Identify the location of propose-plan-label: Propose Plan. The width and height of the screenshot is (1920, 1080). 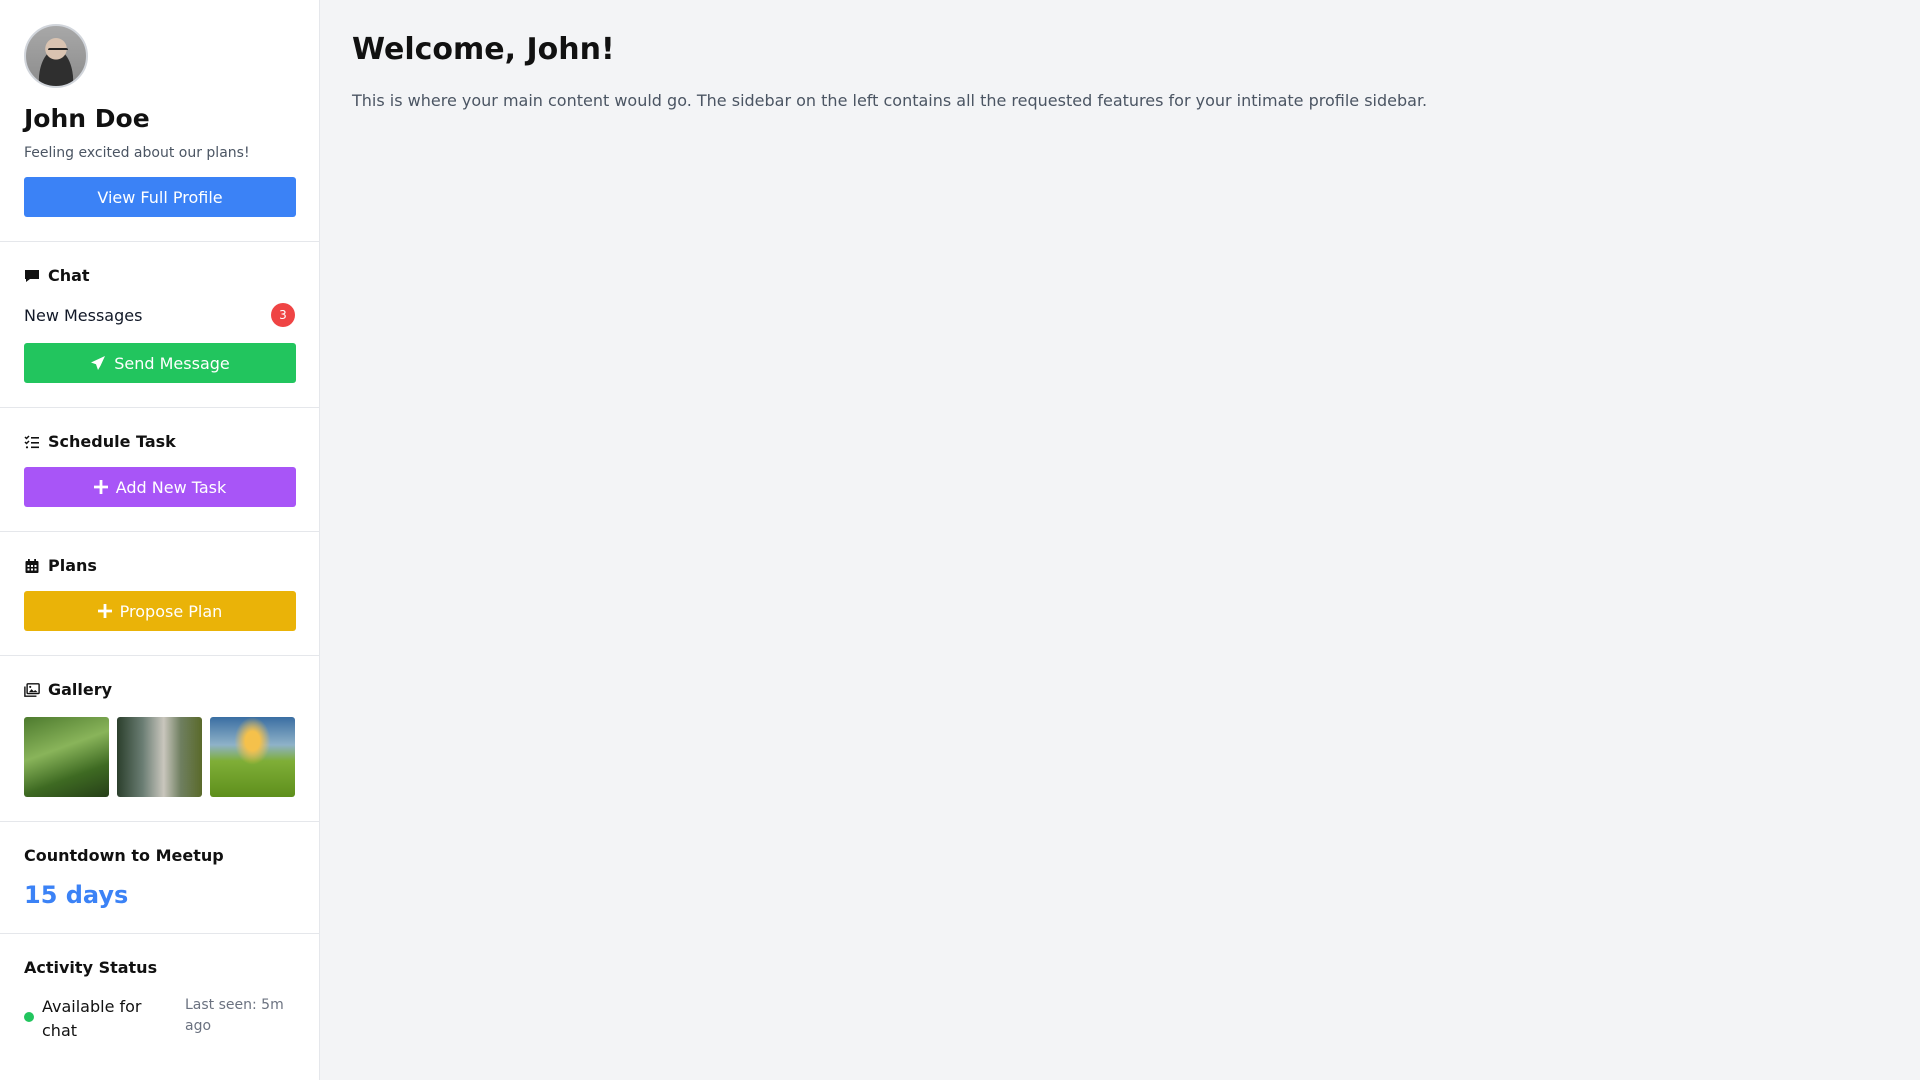
(171, 611).